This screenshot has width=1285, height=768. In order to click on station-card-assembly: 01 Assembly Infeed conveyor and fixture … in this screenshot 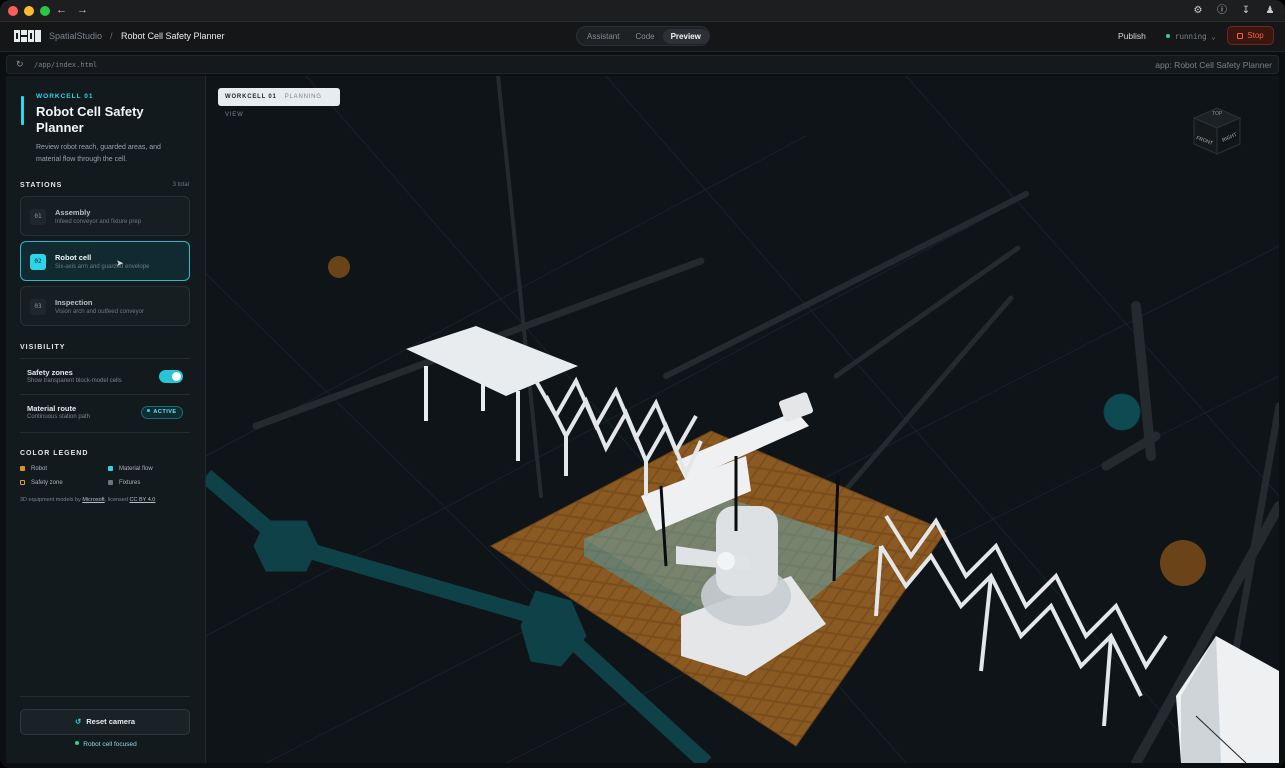, I will do `click(105, 216)`.